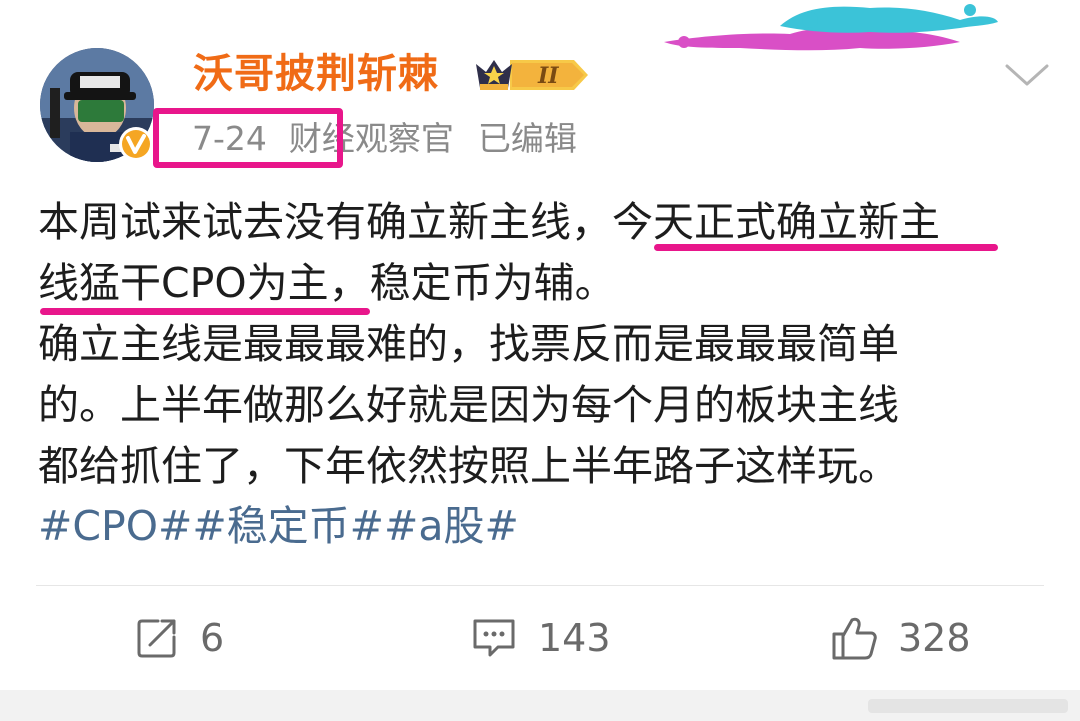 This screenshot has width=1080, height=721. I want to click on thumbs-up-icon, so click(854, 638).